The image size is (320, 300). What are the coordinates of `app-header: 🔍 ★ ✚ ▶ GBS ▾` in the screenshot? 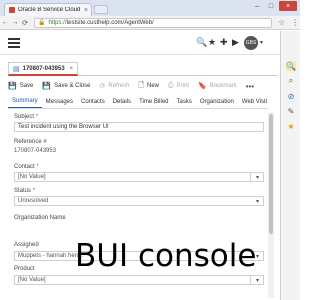 It's located at (140, 43).